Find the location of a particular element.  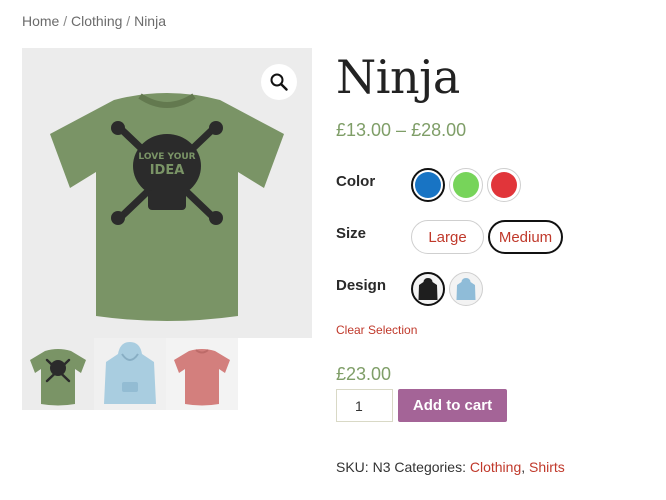

breadcrumb-clothing: Clothing is located at coordinates (96, 21).